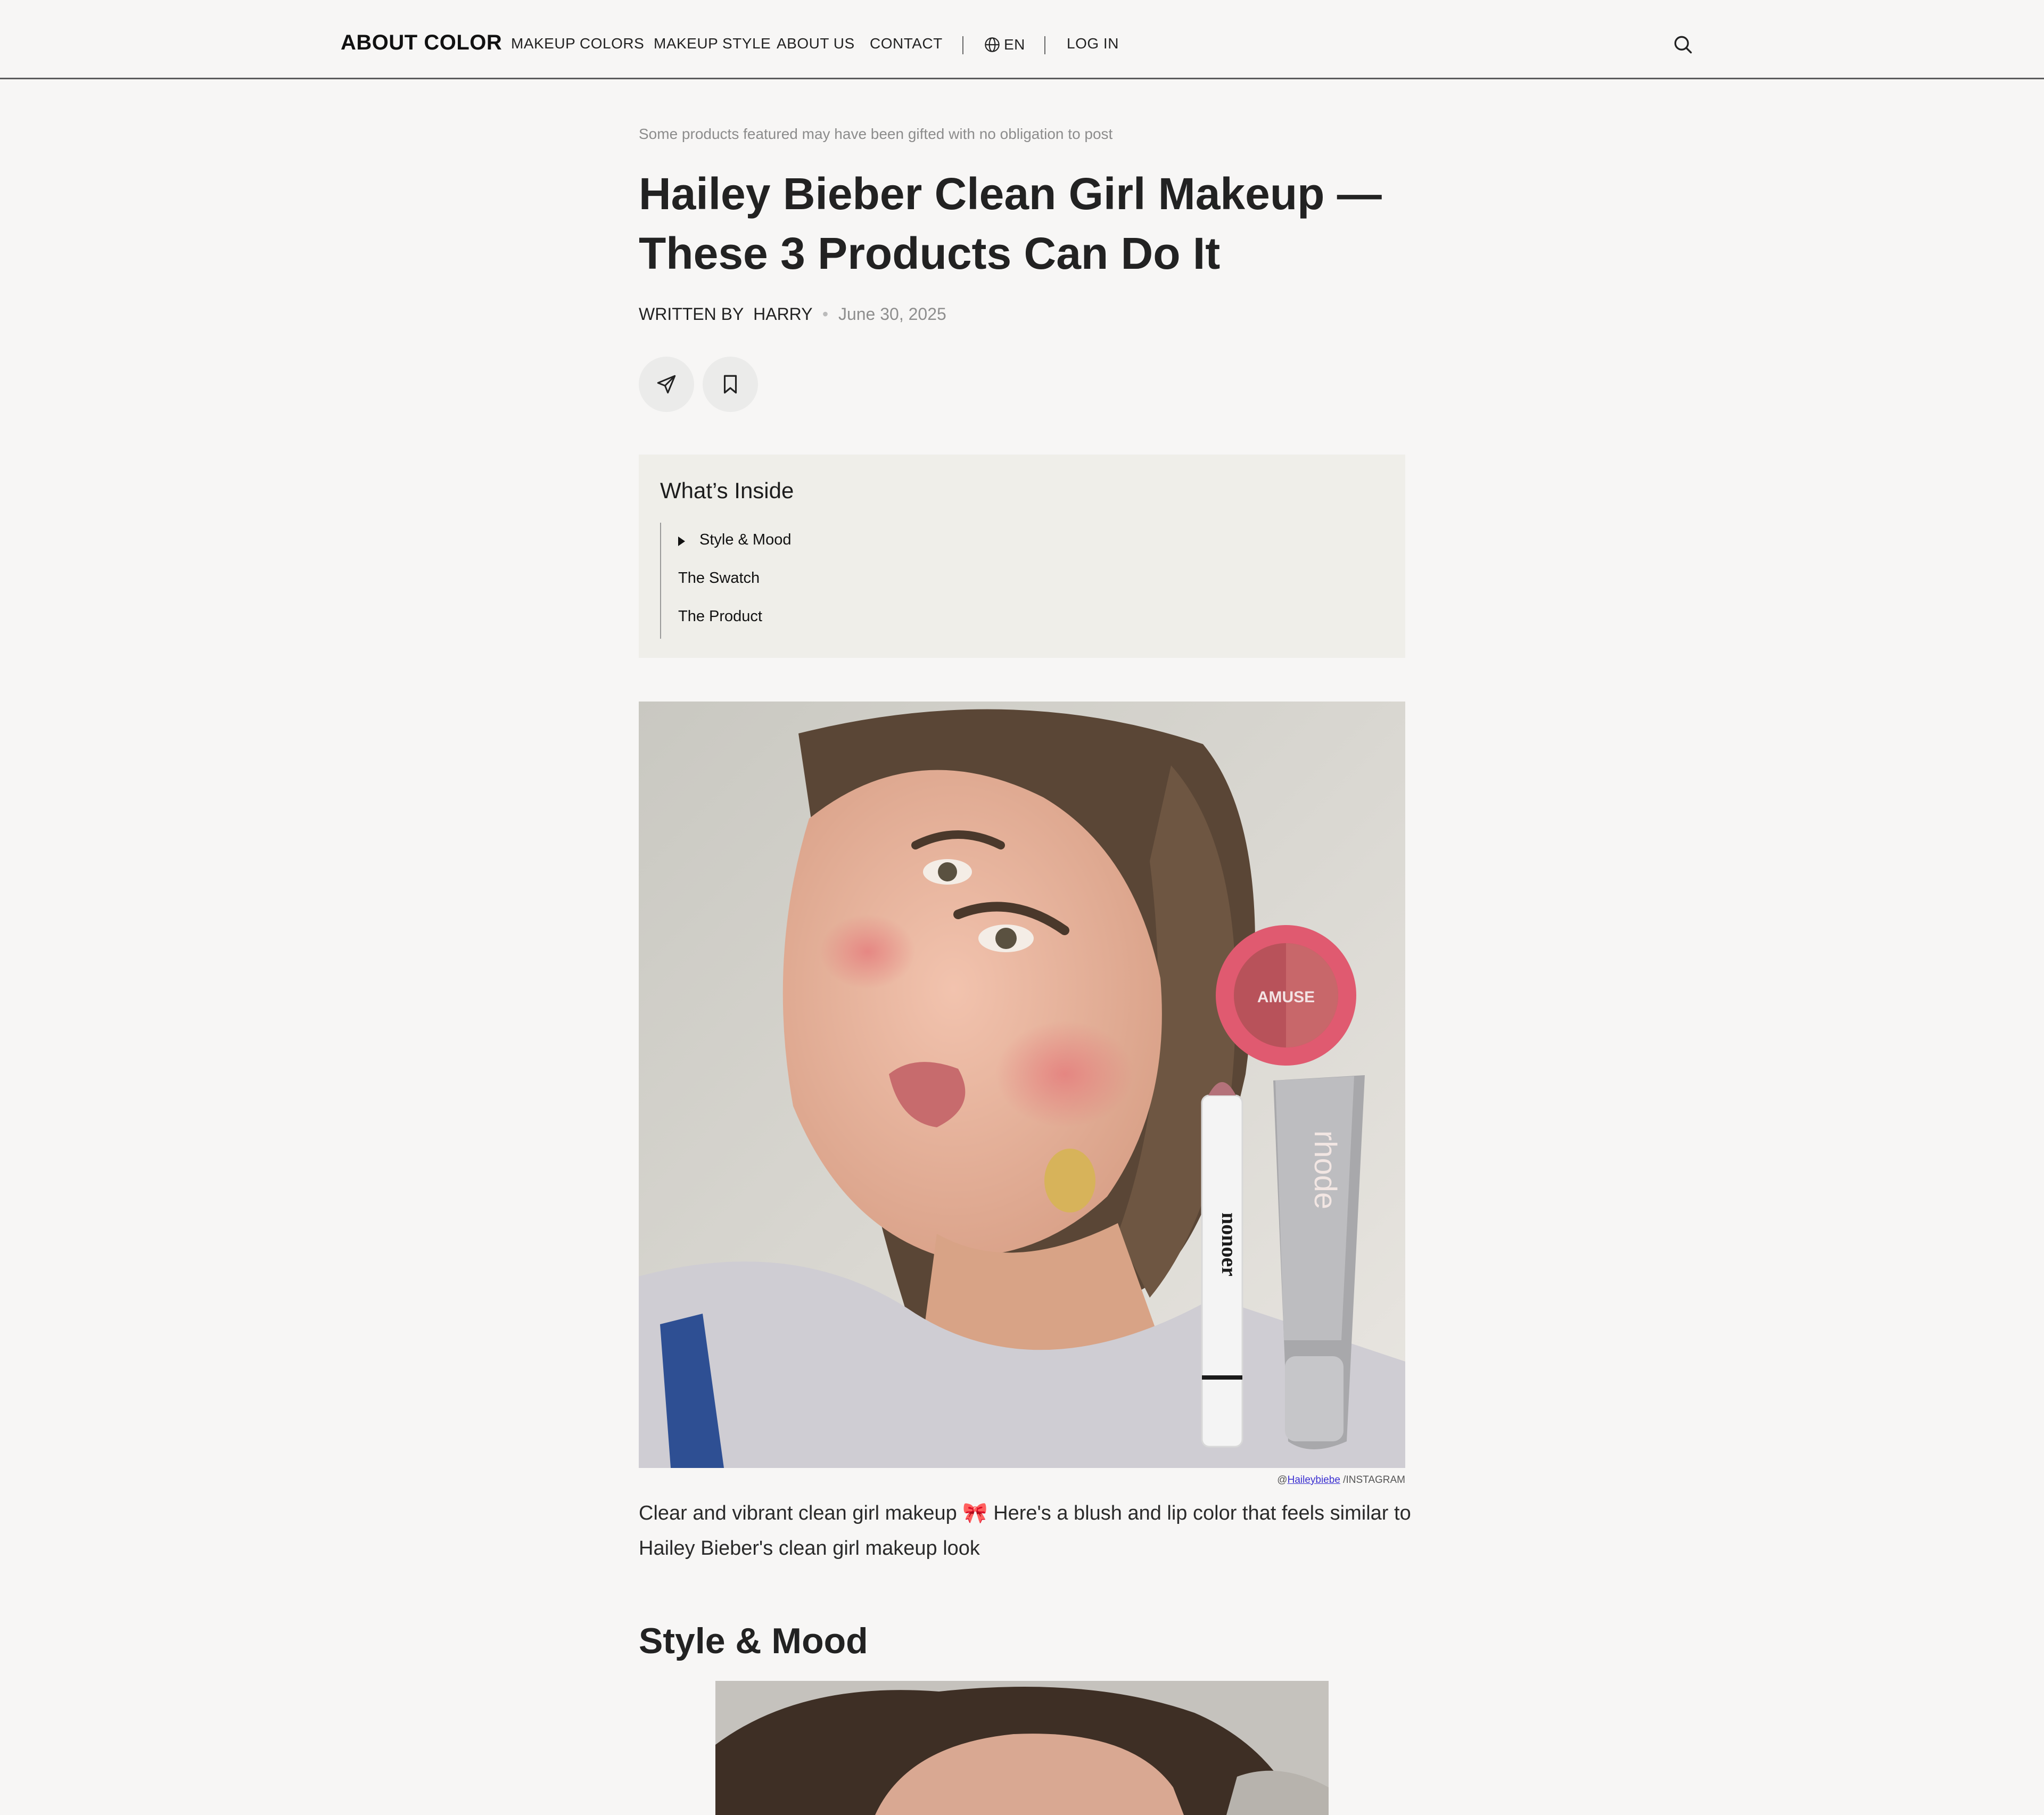  Describe the element at coordinates (720, 616) in the screenshot. I see `toc-item-product: The Product` at that location.